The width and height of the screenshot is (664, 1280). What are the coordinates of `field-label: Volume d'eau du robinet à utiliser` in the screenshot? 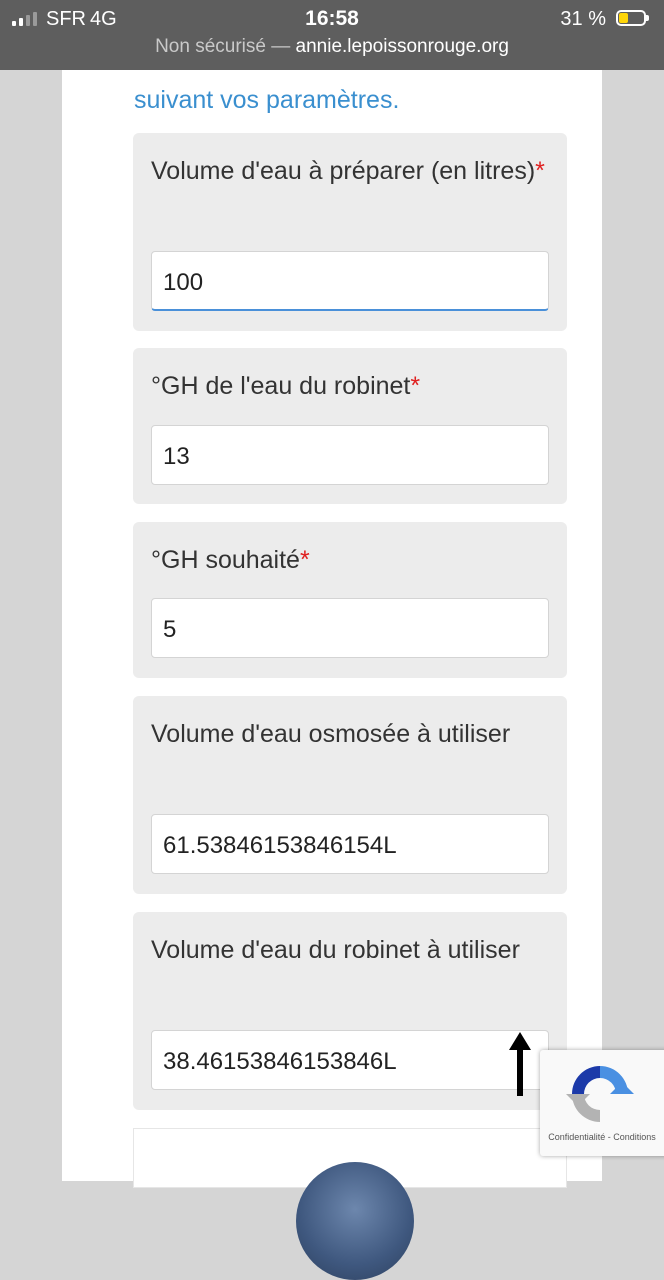 It's located at (351, 950).